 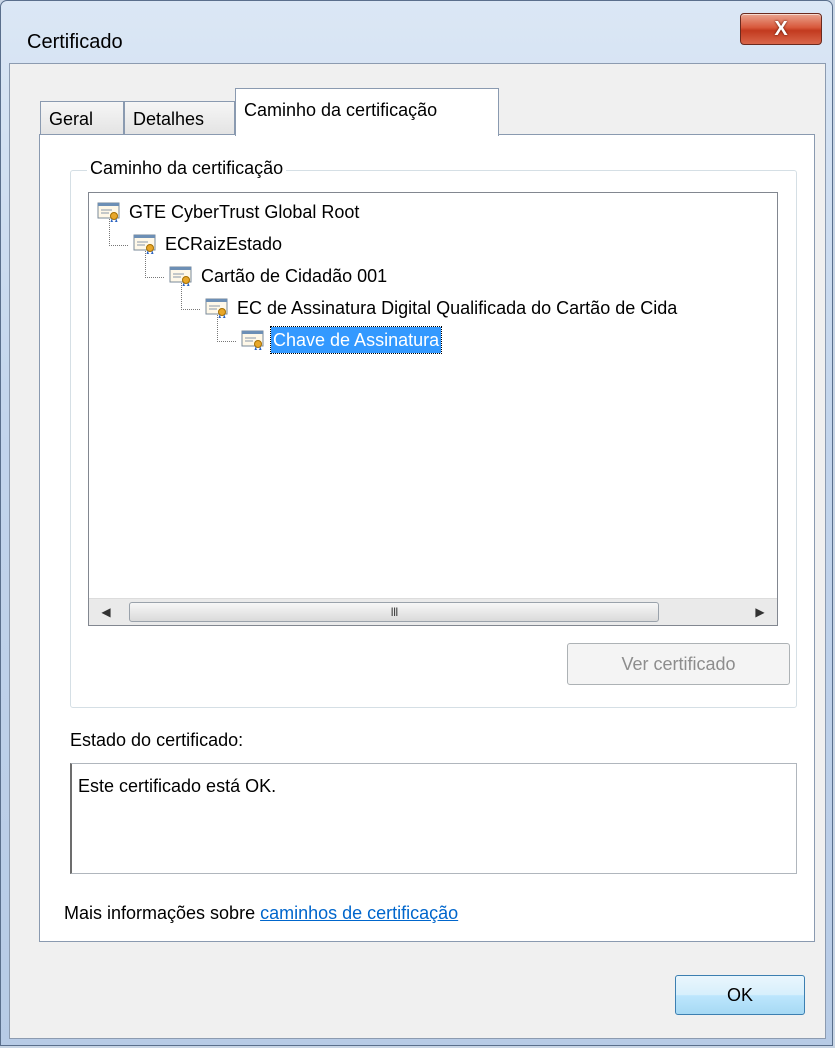 I want to click on tab-geral: Geral, so click(x=82, y=118).